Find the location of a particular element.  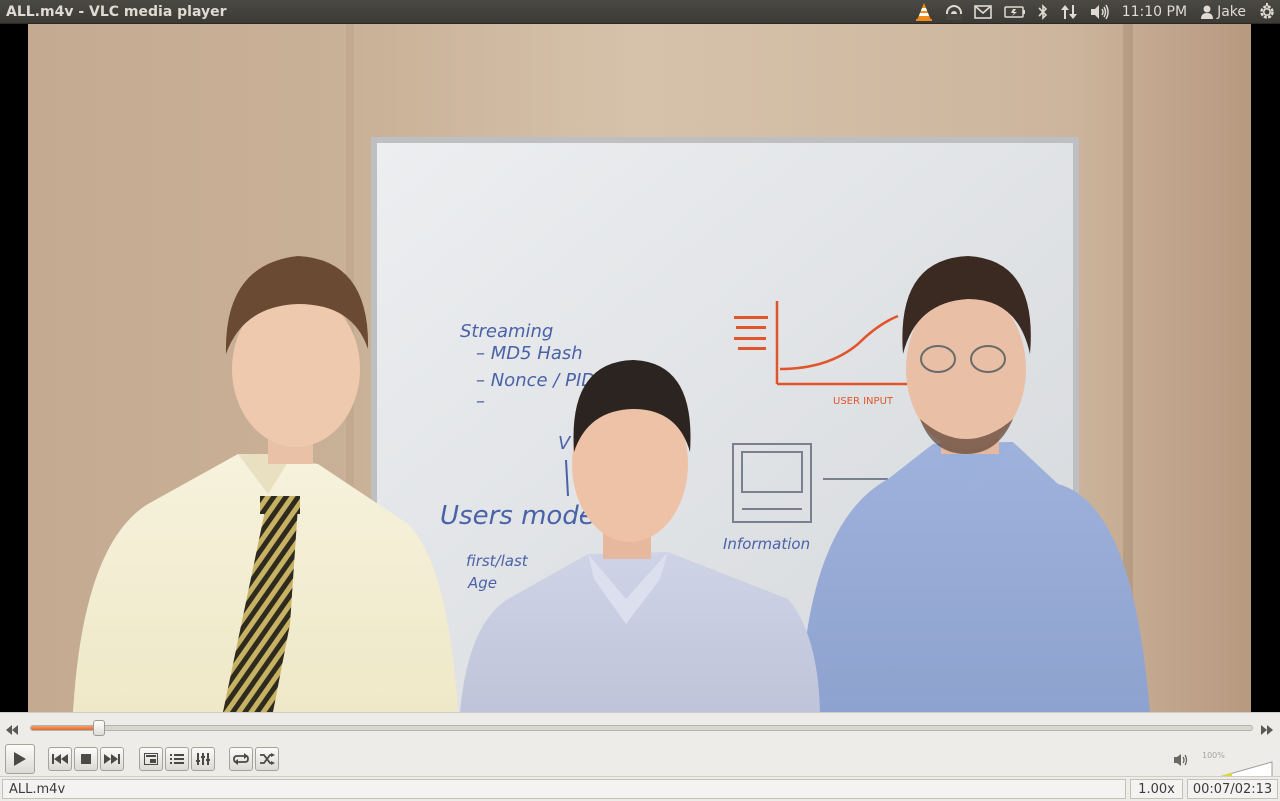

user-icon is located at coordinates (1207, 12).